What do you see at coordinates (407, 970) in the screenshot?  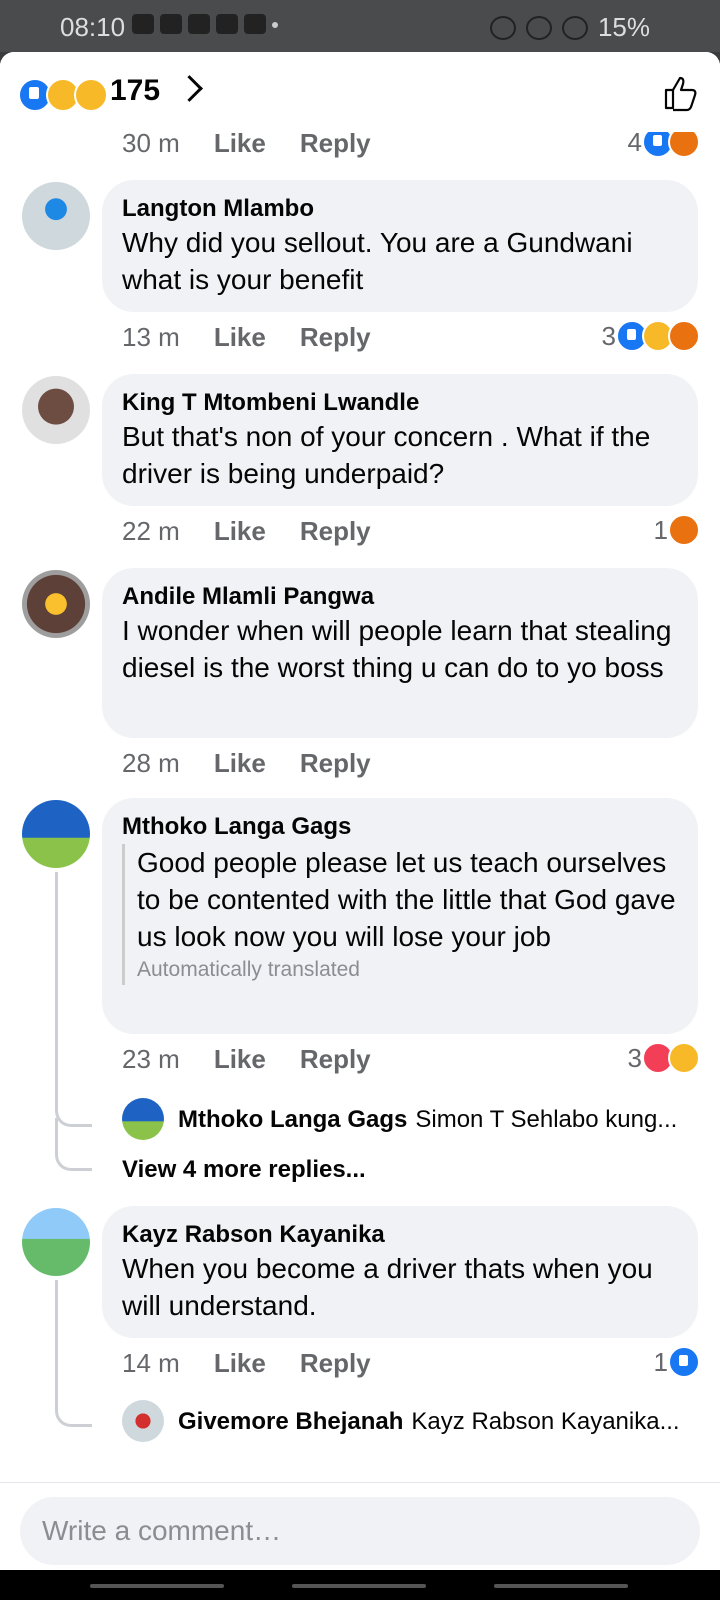 I see `translation-note: Automatically translated` at bounding box center [407, 970].